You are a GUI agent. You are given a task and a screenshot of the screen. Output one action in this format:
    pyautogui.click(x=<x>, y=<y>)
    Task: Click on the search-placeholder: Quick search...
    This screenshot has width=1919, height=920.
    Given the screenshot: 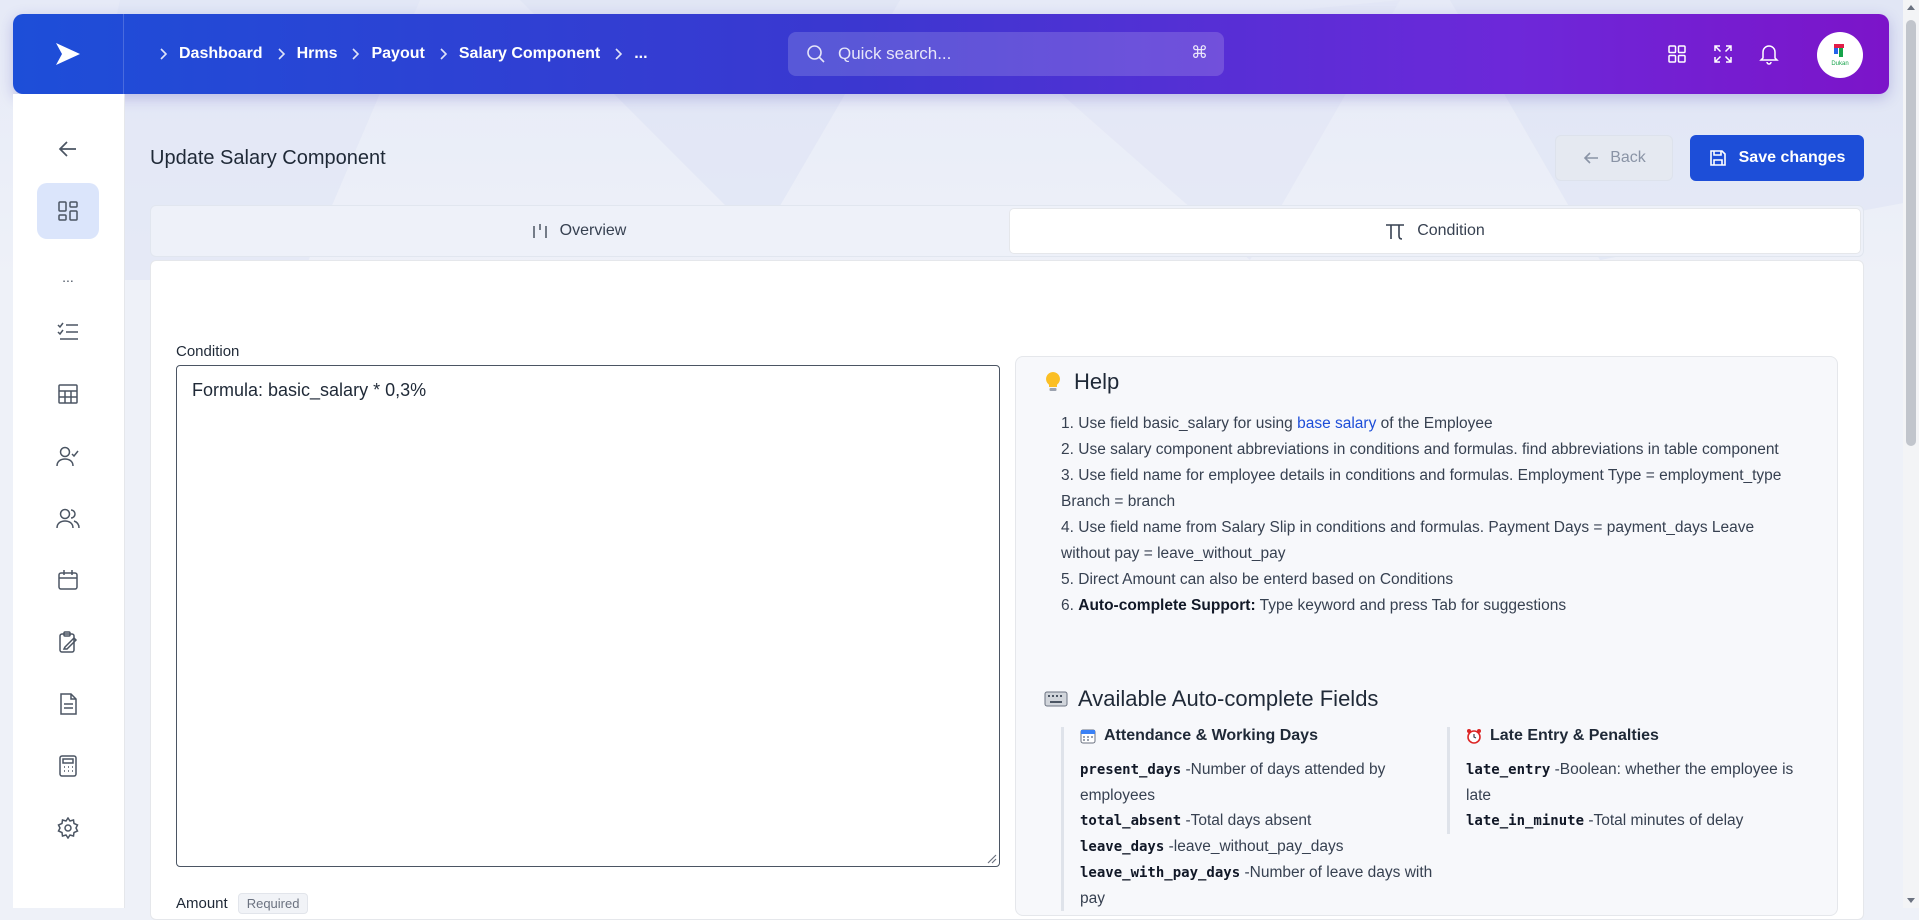 What is the action you would take?
    pyautogui.click(x=895, y=53)
    